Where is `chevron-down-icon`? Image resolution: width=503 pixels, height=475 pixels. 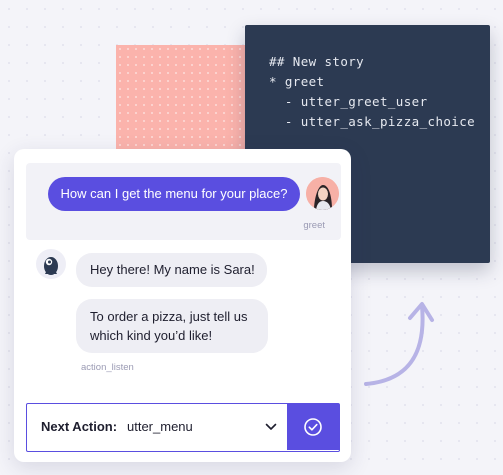
chevron-down-icon is located at coordinates (271, 427).